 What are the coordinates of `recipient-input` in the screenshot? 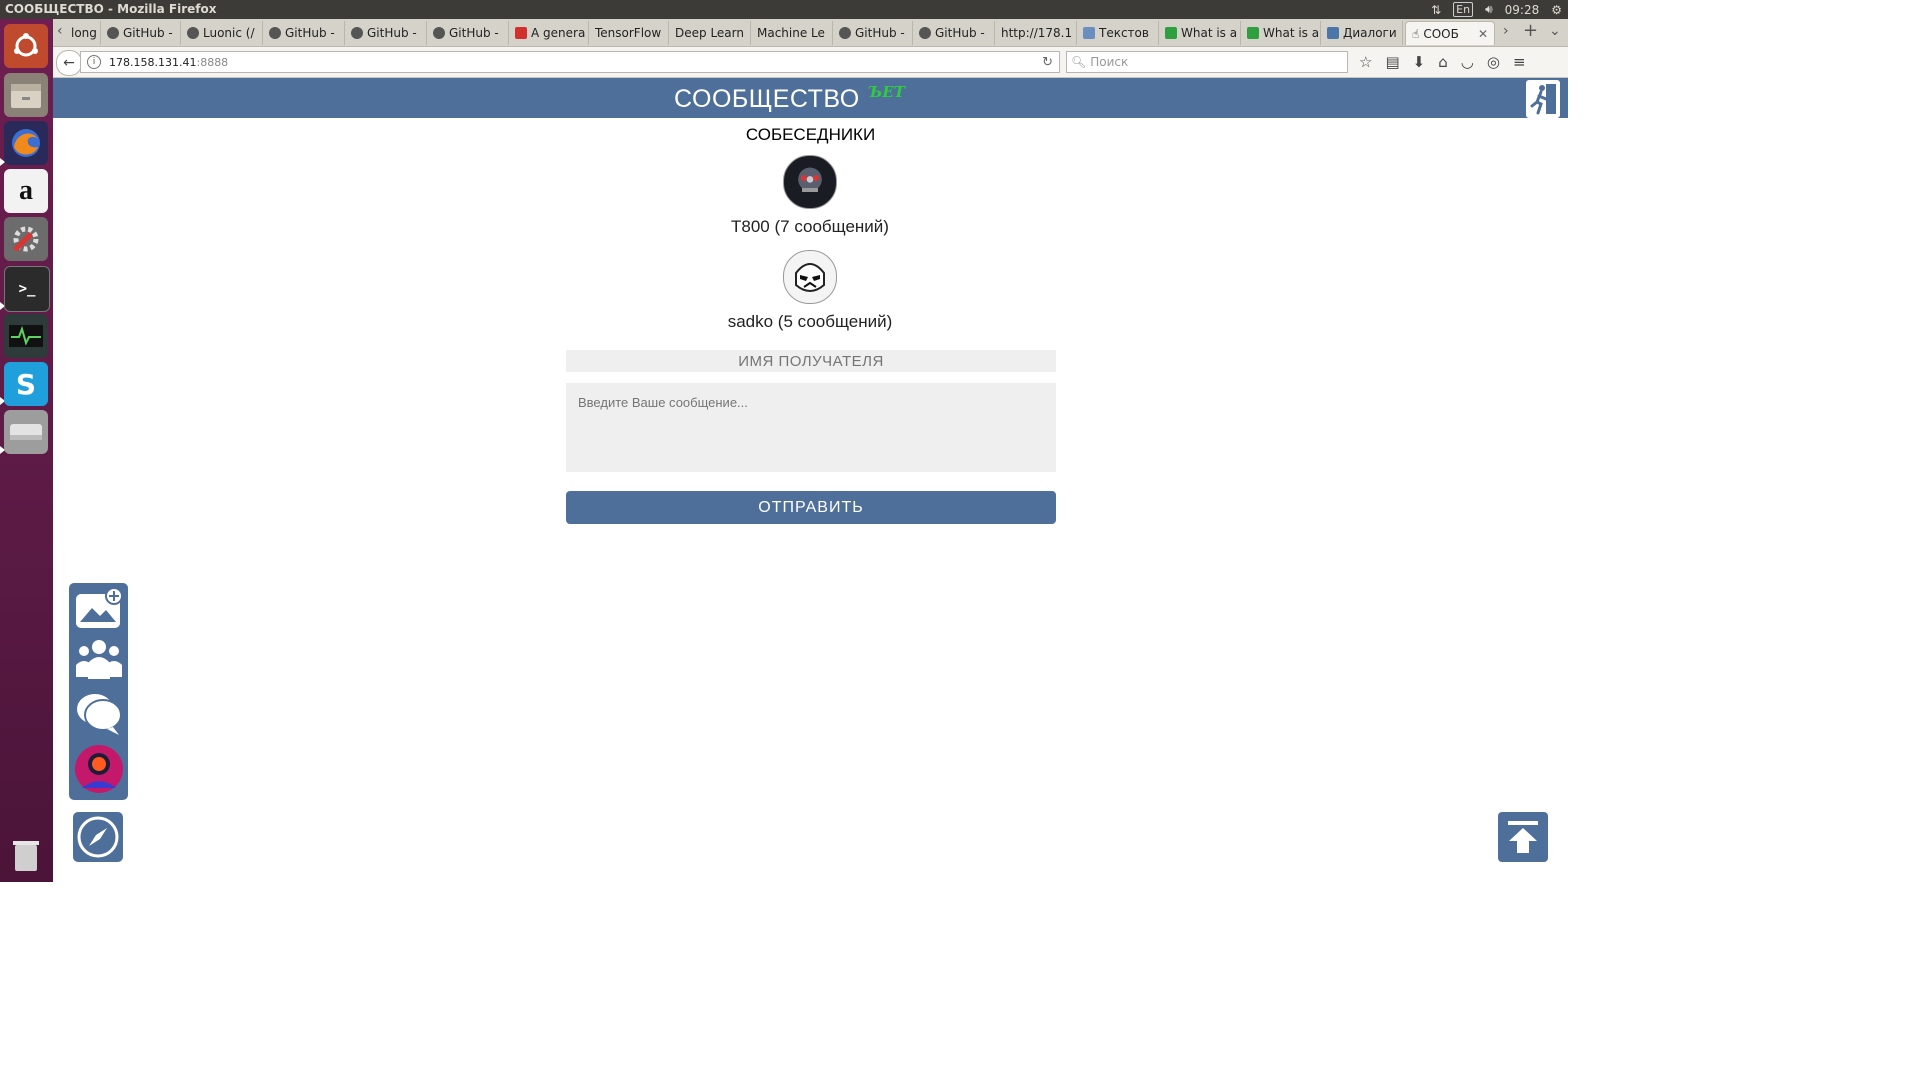 It's located at (811, 361).